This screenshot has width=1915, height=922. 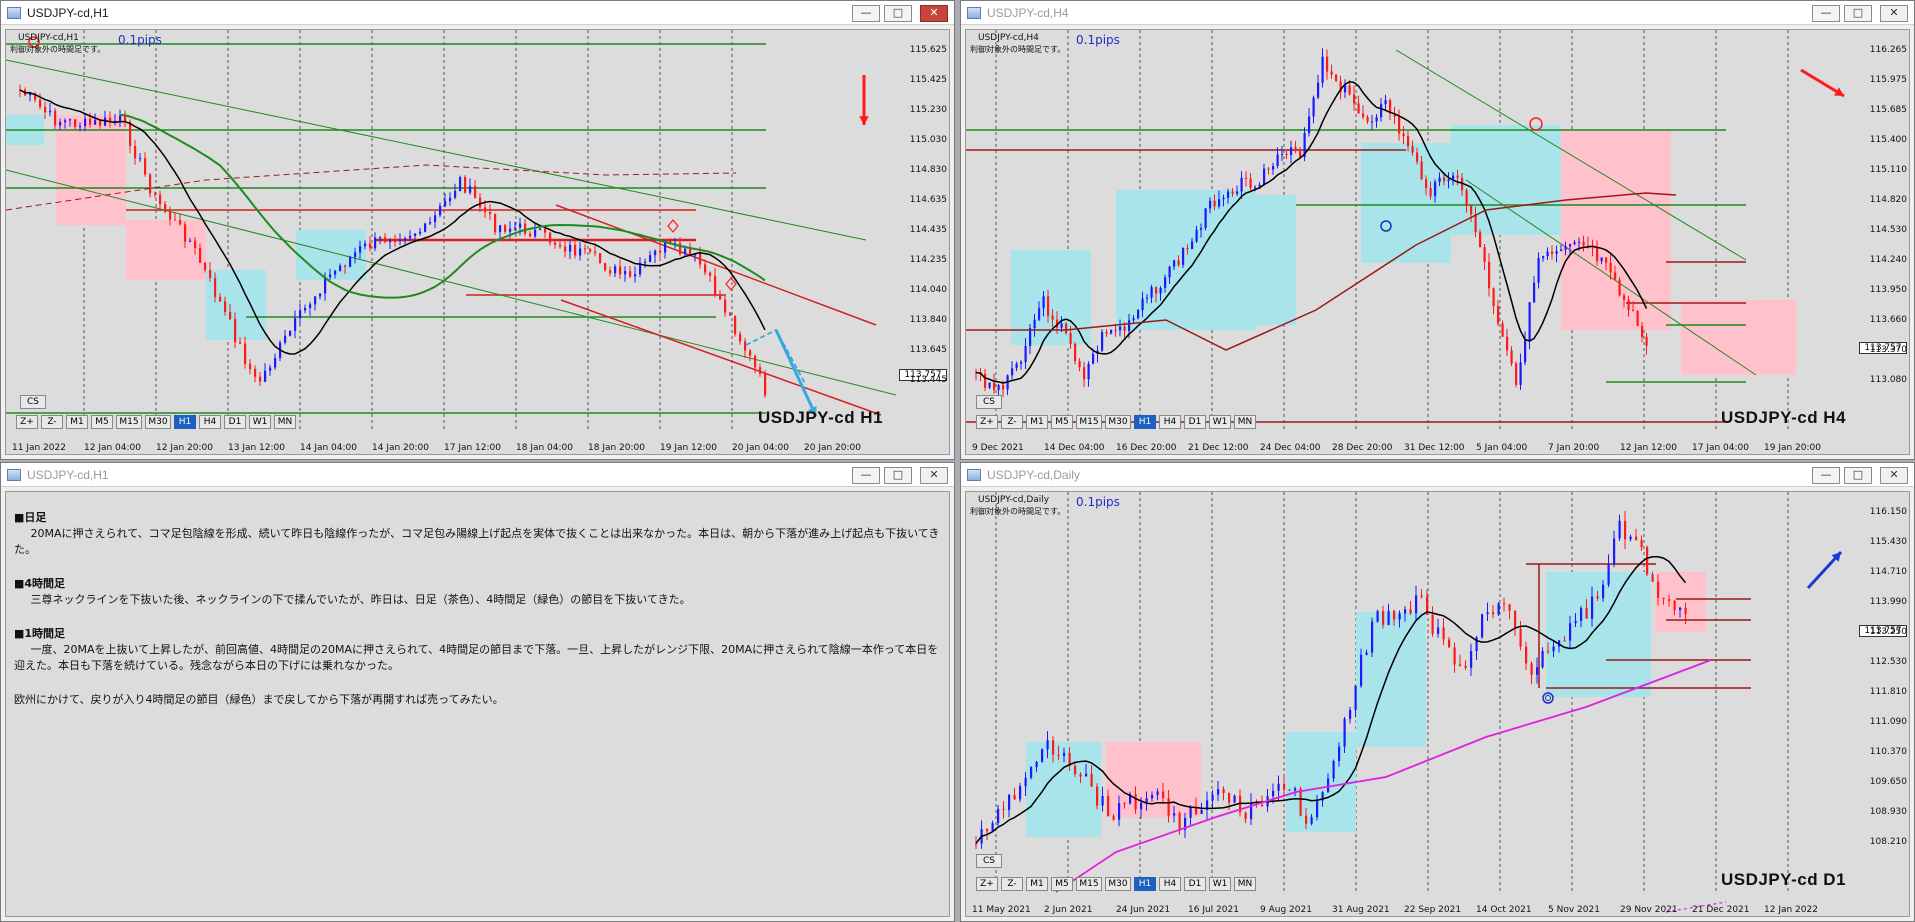 What do you see at coordinates (477, 475) in the screenshot?
I see `text-title-bar: USDJPY-cd,H1 — □ ✕` at bounding box center [477, 475].